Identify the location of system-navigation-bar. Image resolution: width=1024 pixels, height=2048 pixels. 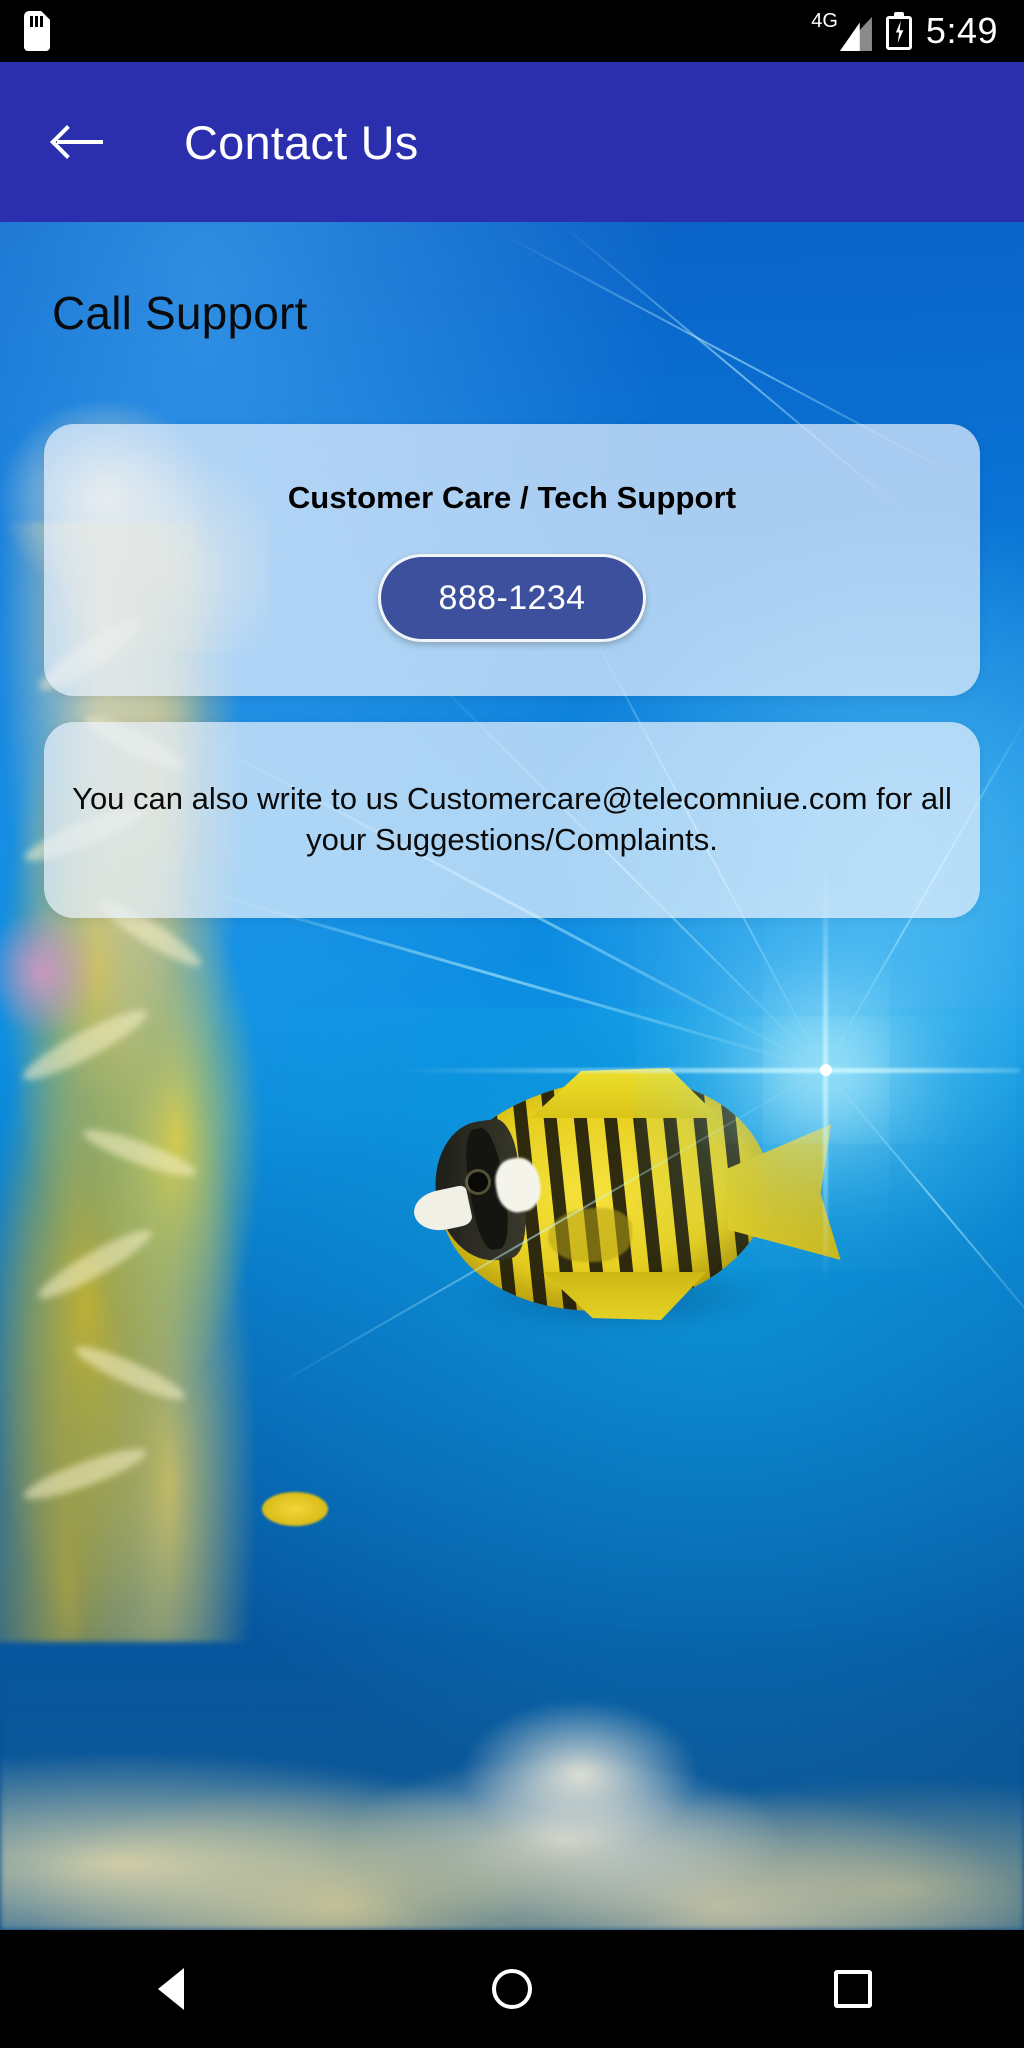
(512, 1989).